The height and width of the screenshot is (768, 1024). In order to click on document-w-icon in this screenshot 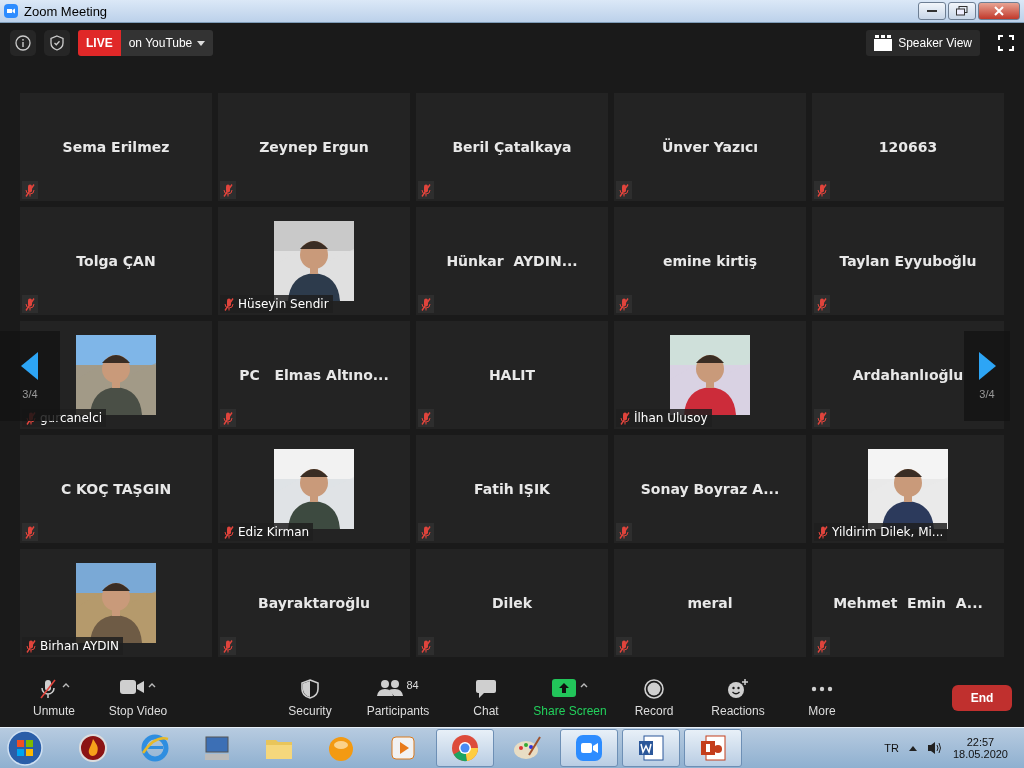, I will do `click(651, 748)`.